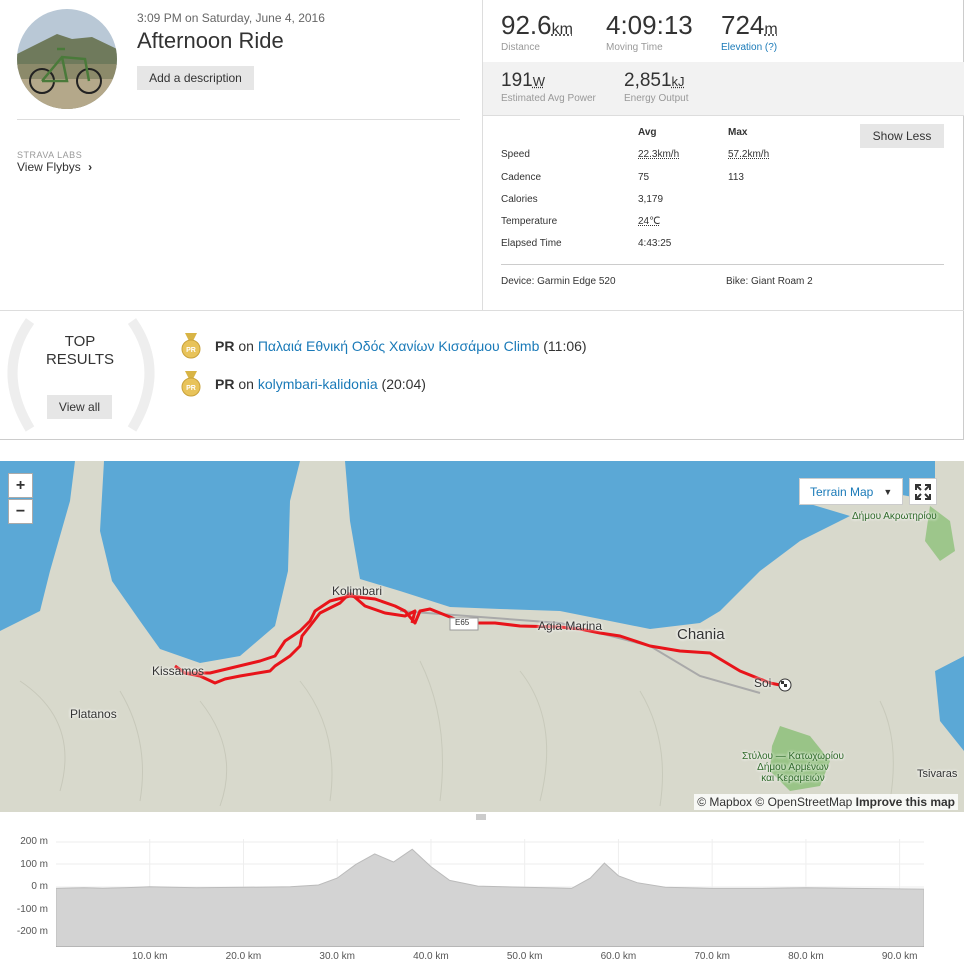  What do you see at coordinates (80, 341) in the screenshot?
I see `top-results-line1: TOP` at bounding box center [80, 341].